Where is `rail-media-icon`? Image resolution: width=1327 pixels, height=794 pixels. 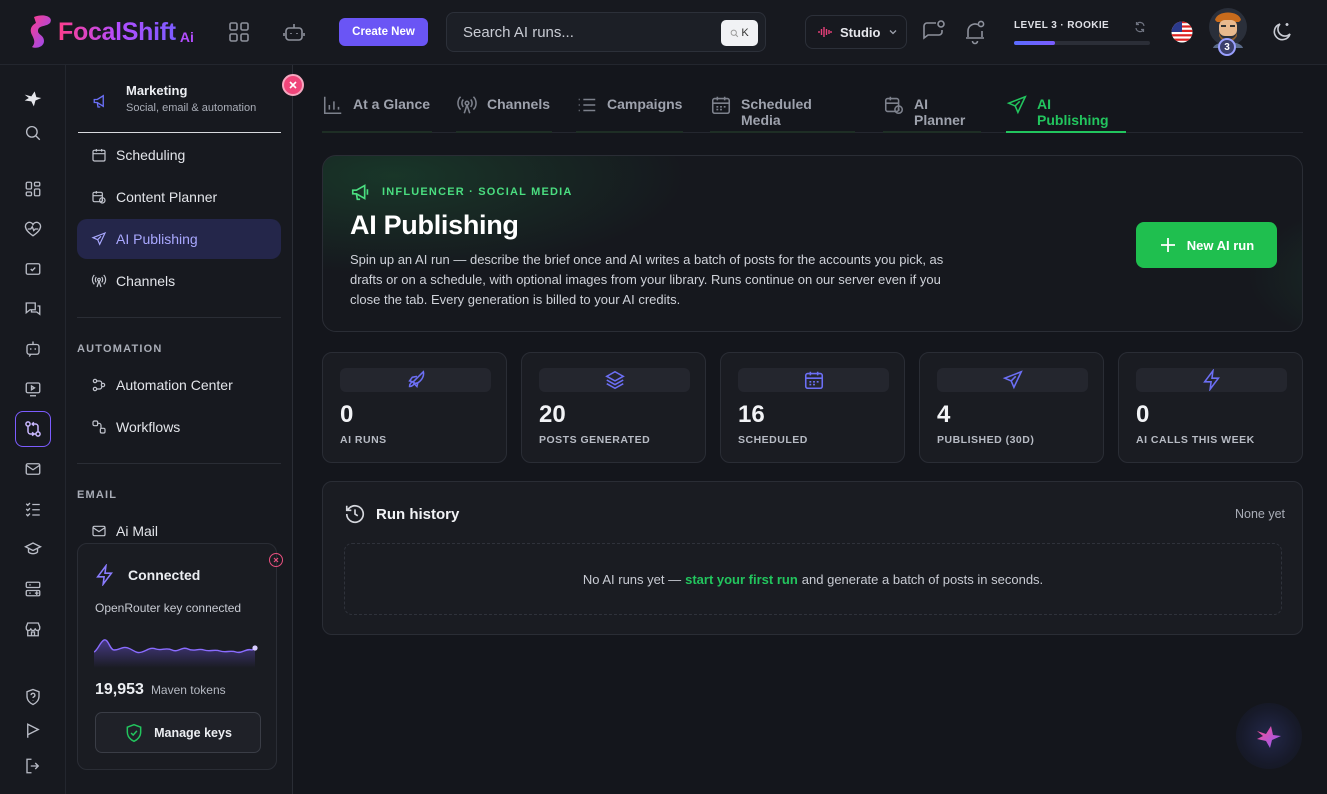 rail-media-icon is located at coordinates (33, 269).